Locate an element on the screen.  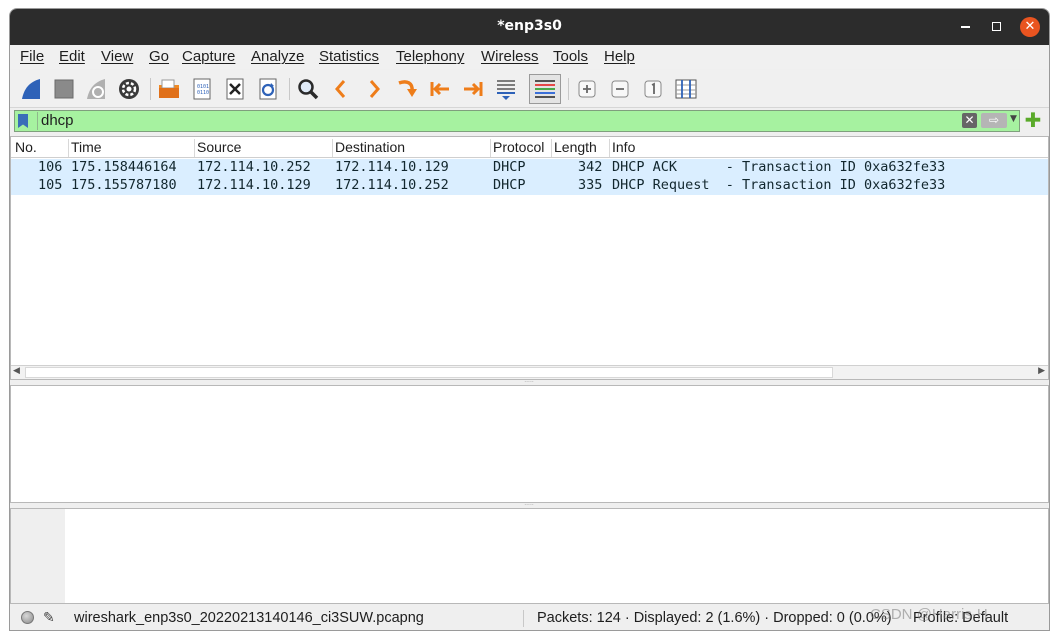
window-title: *enp3s0 is located at coordinates (529, 26).